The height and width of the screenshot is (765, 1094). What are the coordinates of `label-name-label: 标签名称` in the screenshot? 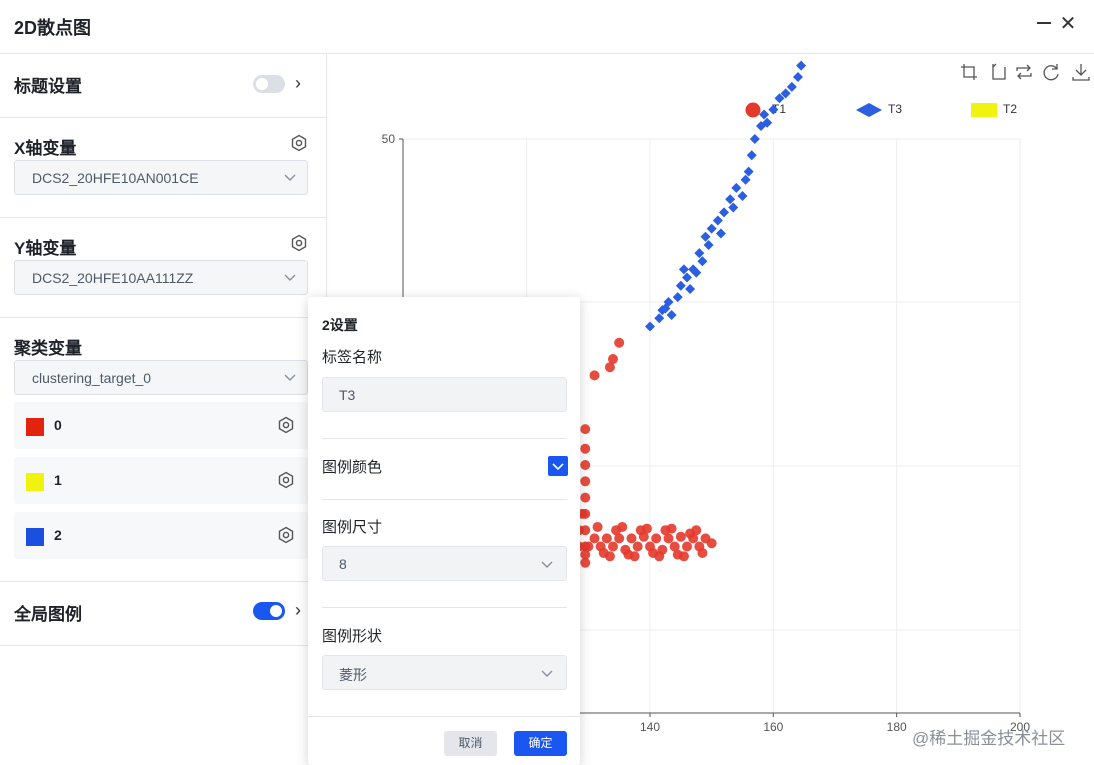 It's located at (352, 357).